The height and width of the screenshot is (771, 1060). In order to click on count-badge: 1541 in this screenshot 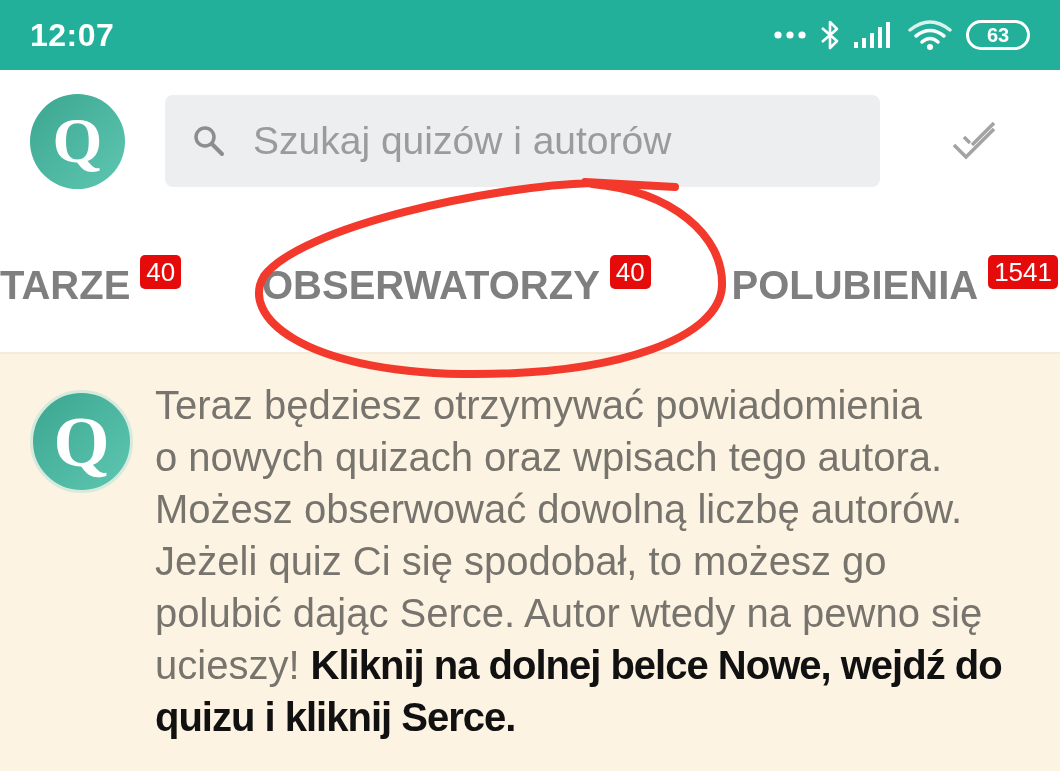, I will do `click(1023, 272)`.